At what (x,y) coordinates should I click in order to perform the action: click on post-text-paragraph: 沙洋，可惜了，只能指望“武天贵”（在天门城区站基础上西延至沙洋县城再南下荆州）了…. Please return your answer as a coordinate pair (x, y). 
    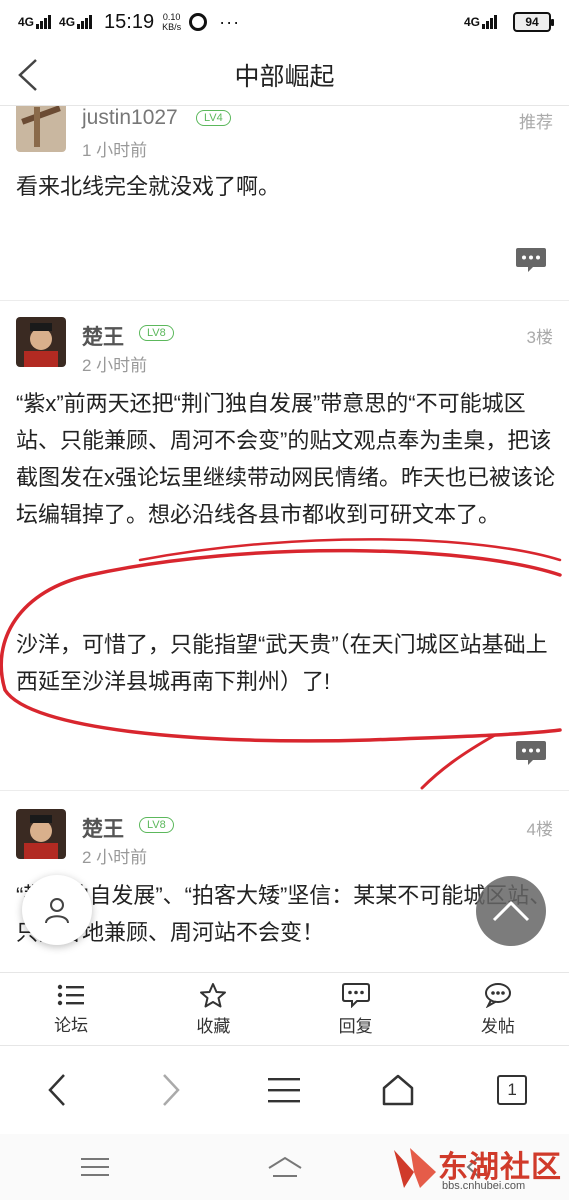
    Looking at the image, I should click on (282, 663).